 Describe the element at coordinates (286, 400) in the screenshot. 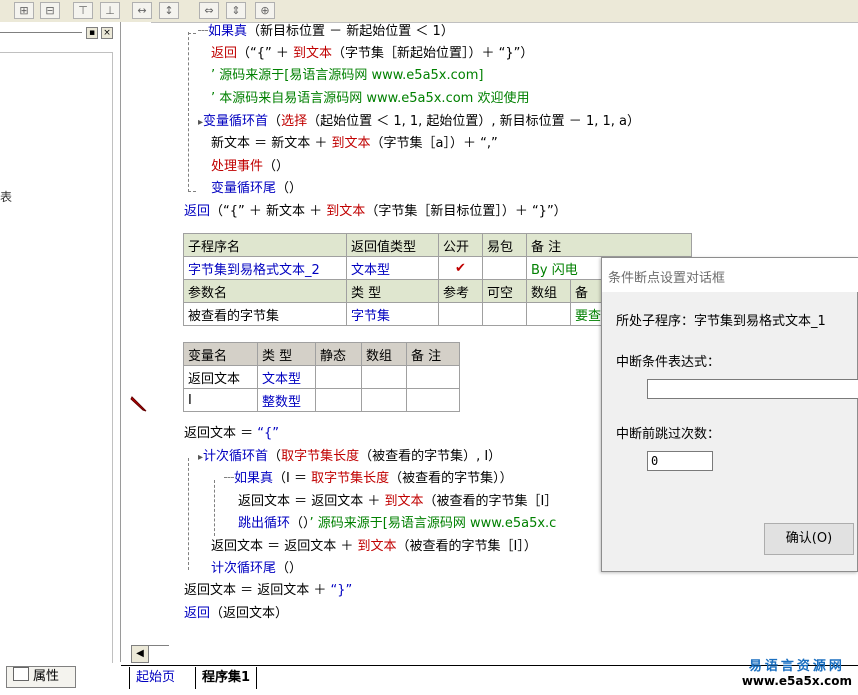

I see `var-type-cell: 整数型` at that location.